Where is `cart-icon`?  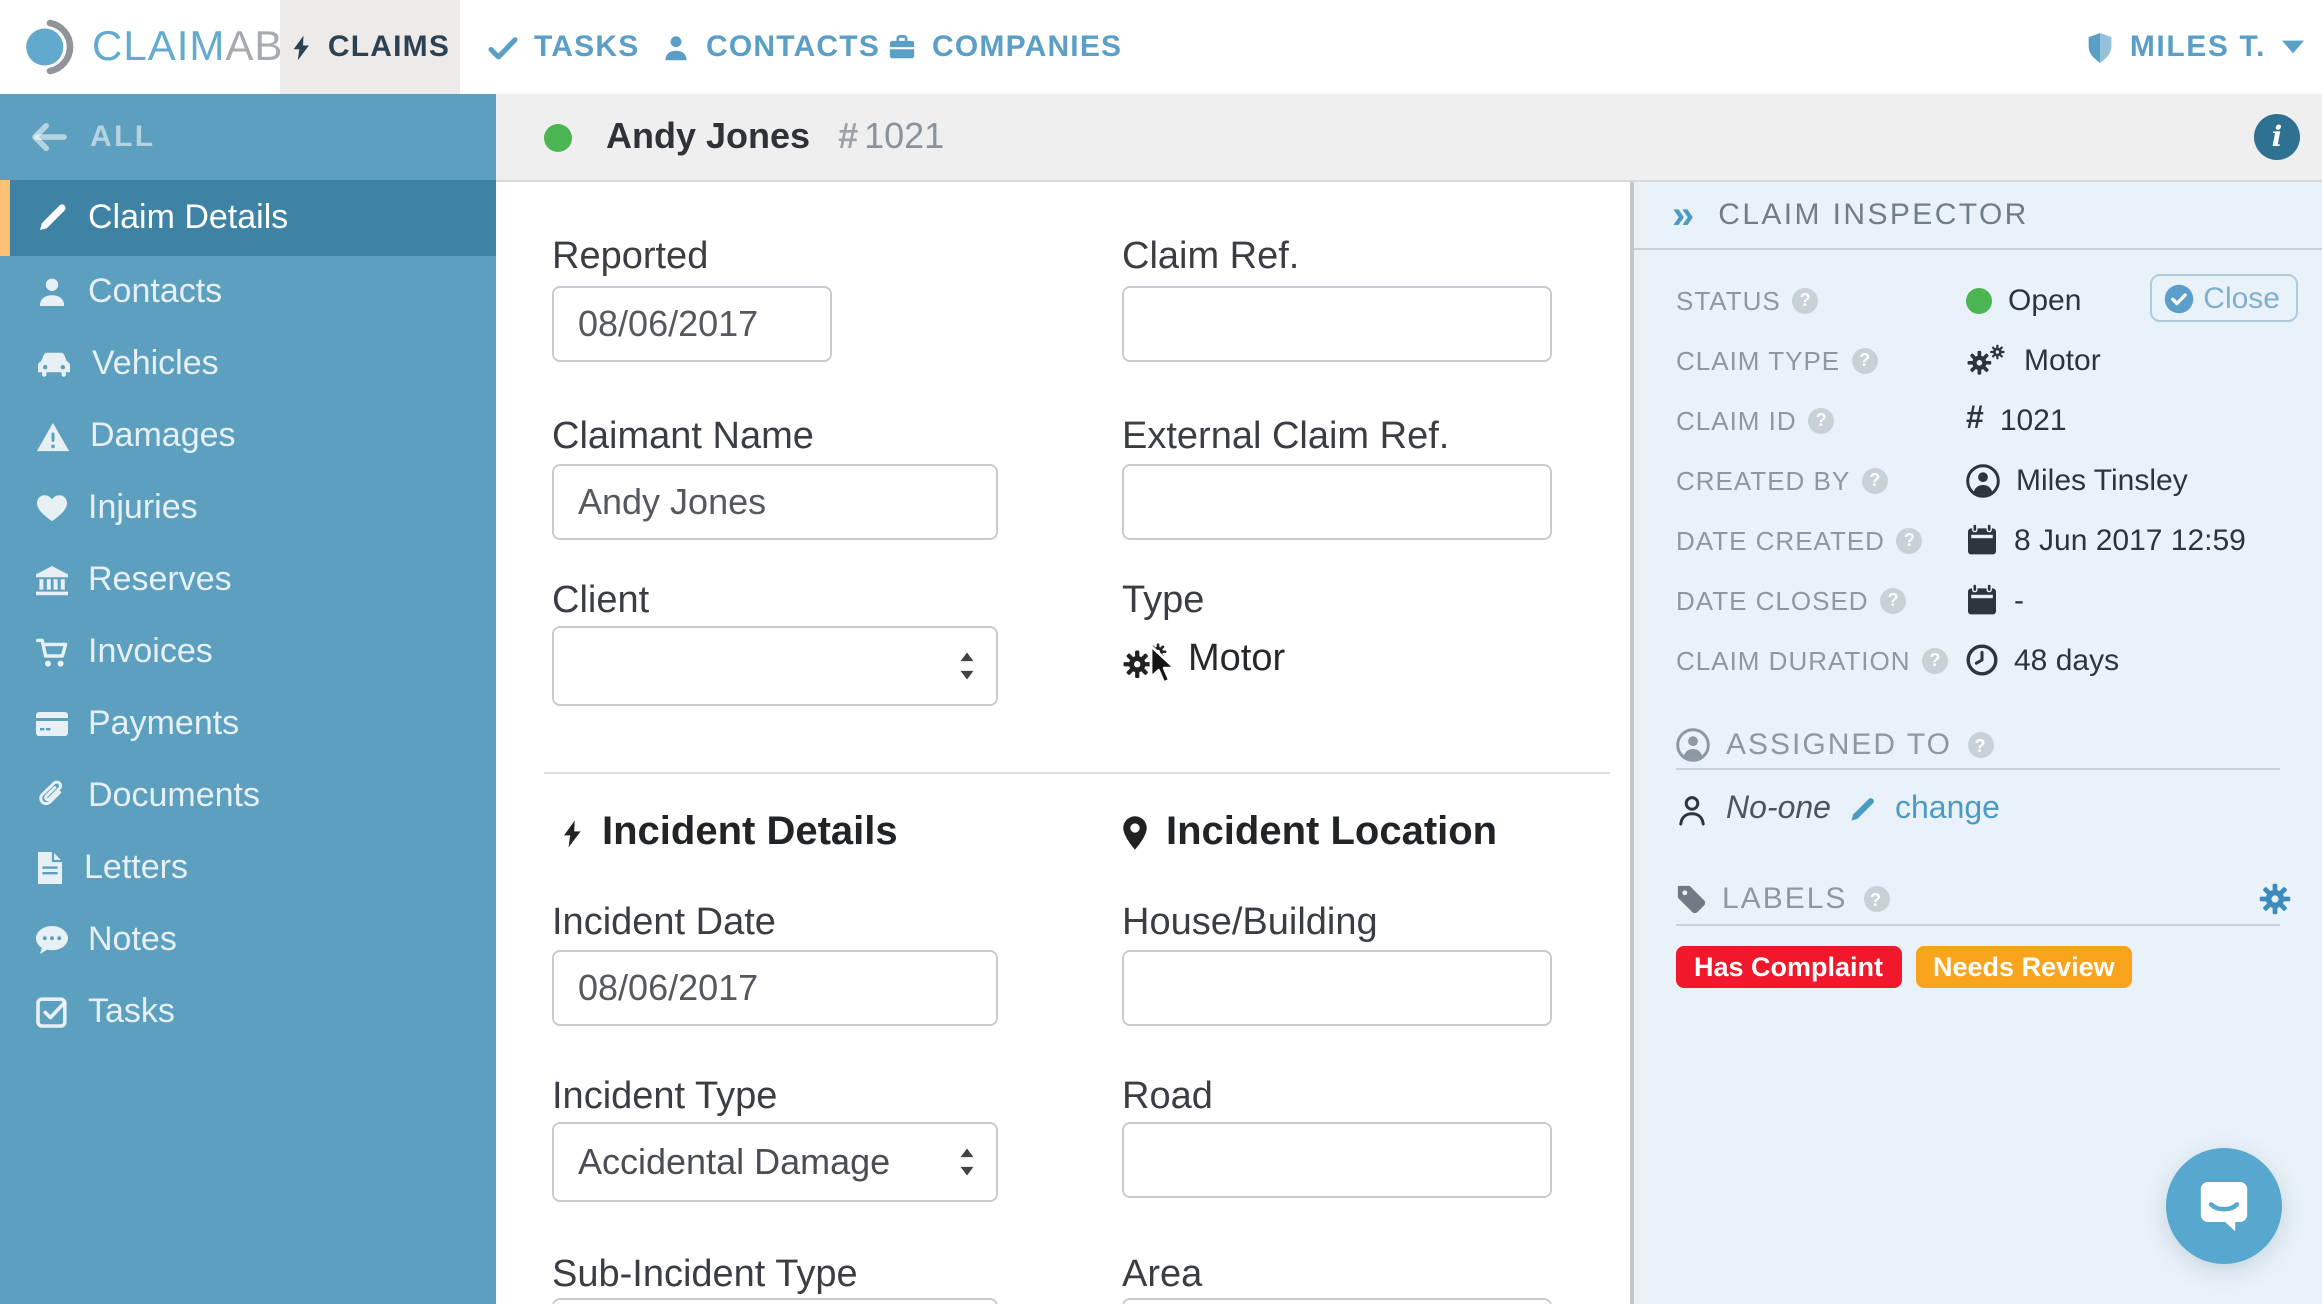 cart-icon is located at coordinates (52, 652).